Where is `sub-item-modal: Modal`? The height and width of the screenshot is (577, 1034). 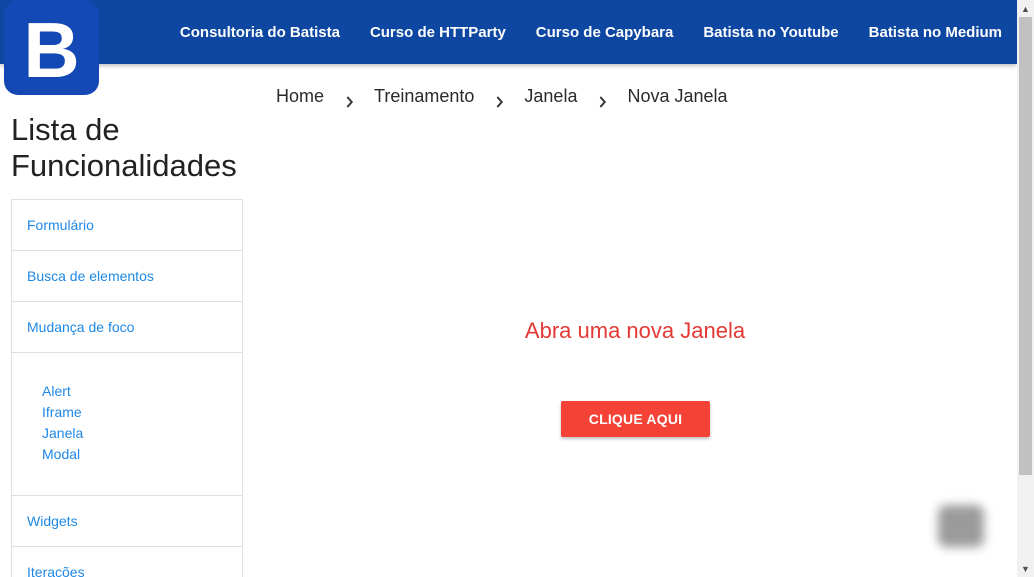 sub-item-modal: Modal is located at coordinates (142, 454).